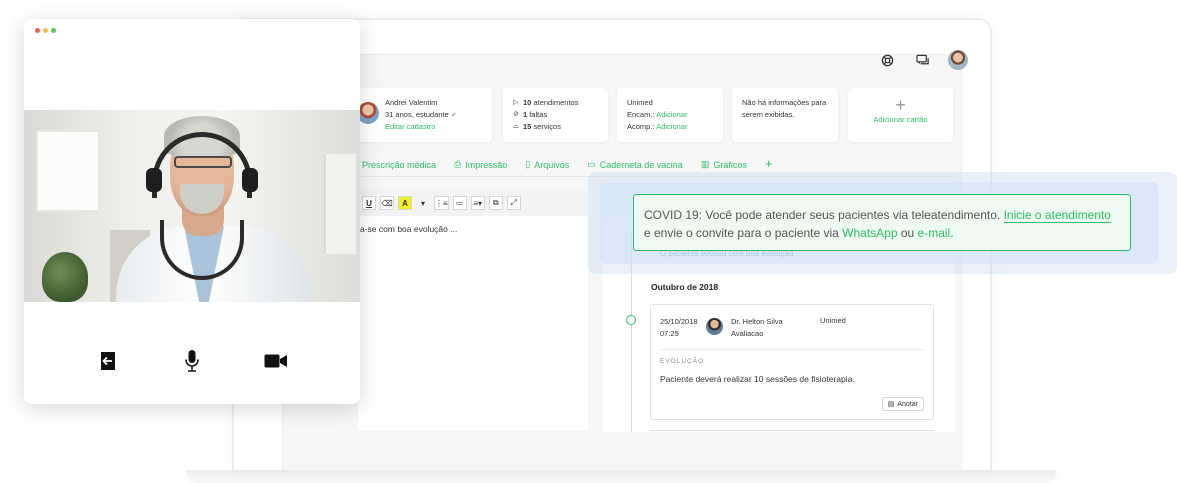 The height and width of the screenshot is (483, 1177). What do you see at coordinates (516, 114) in the screenshot?
I see `blocked-icon: ⊘` at bounding box center [516, 114].